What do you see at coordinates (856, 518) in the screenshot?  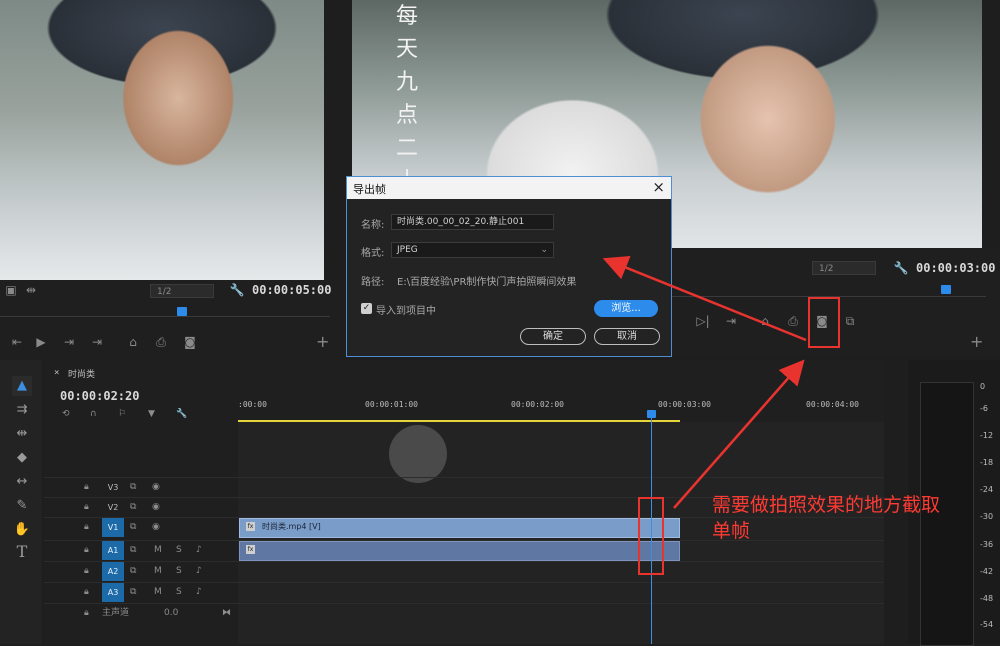 I see `annotation-text: 需要做拍照效果的地方截取 单帧` at bounding box center [856, 518].